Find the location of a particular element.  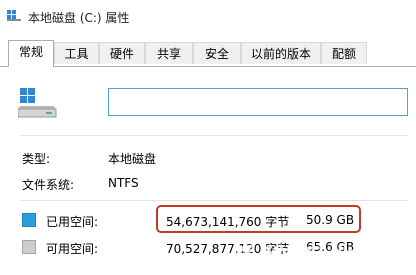

type-value: 本地磁盘 is located at coordinates (132, 159).